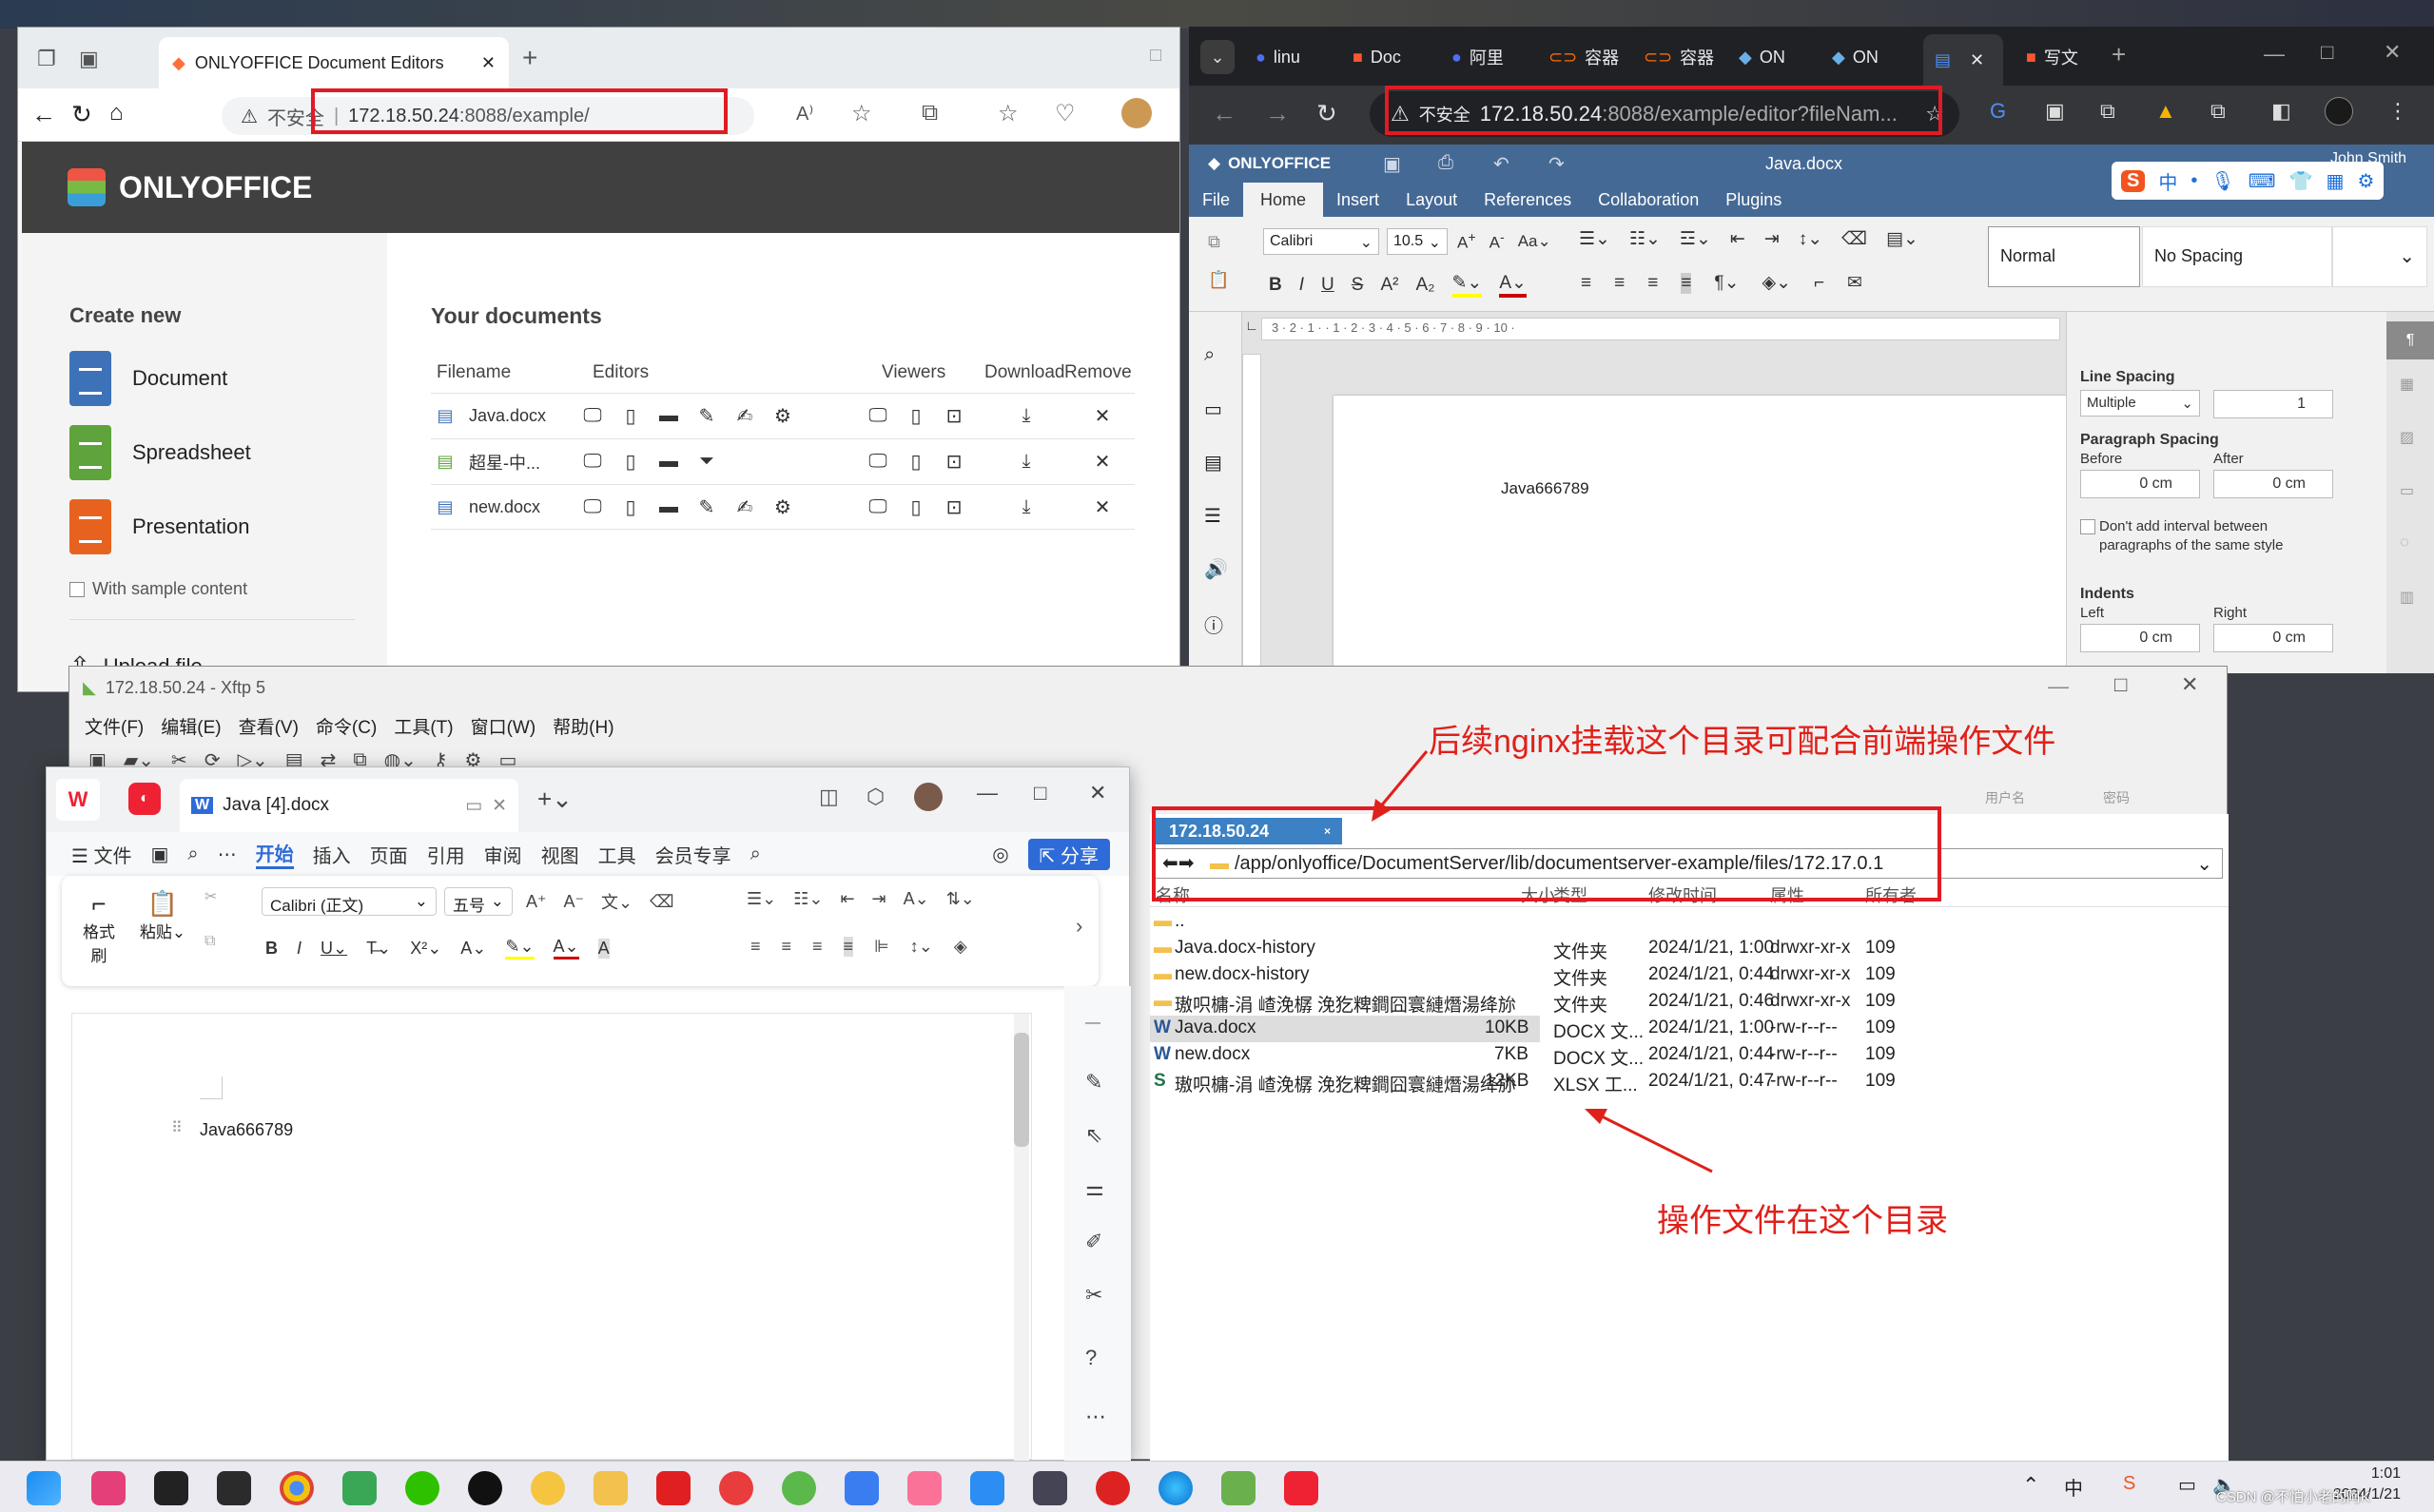  I want to click on intellij-icon, so click(108, 1488).